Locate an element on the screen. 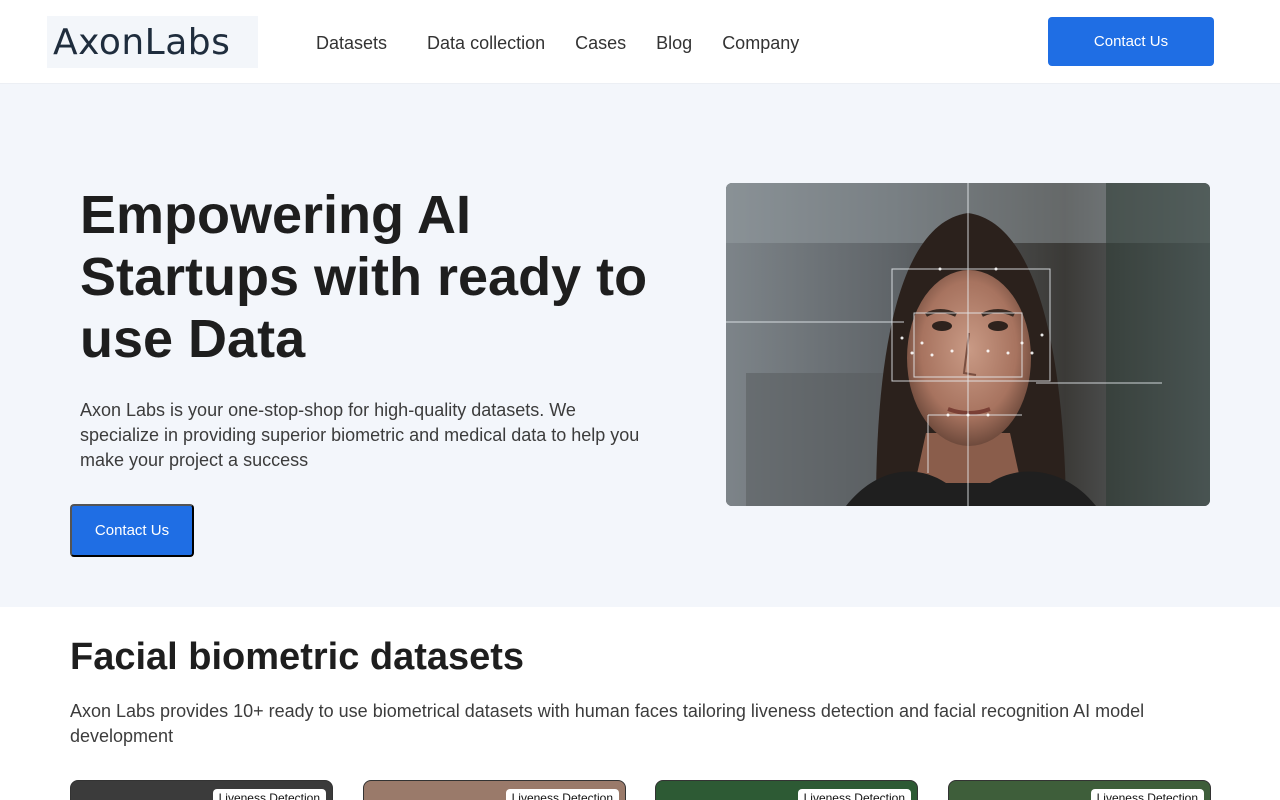 Image resolution: width=1280 pixels, height=800 pixels. nav-item-cases: Cases is located at coordinates (600, 43).